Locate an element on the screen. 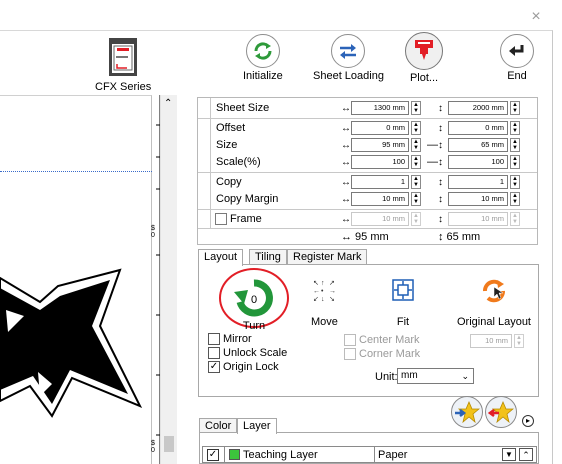 This screenshot has width=562, height=464. scale-x-spinner: ▲ ▼ is located at coordinates (416, 162).